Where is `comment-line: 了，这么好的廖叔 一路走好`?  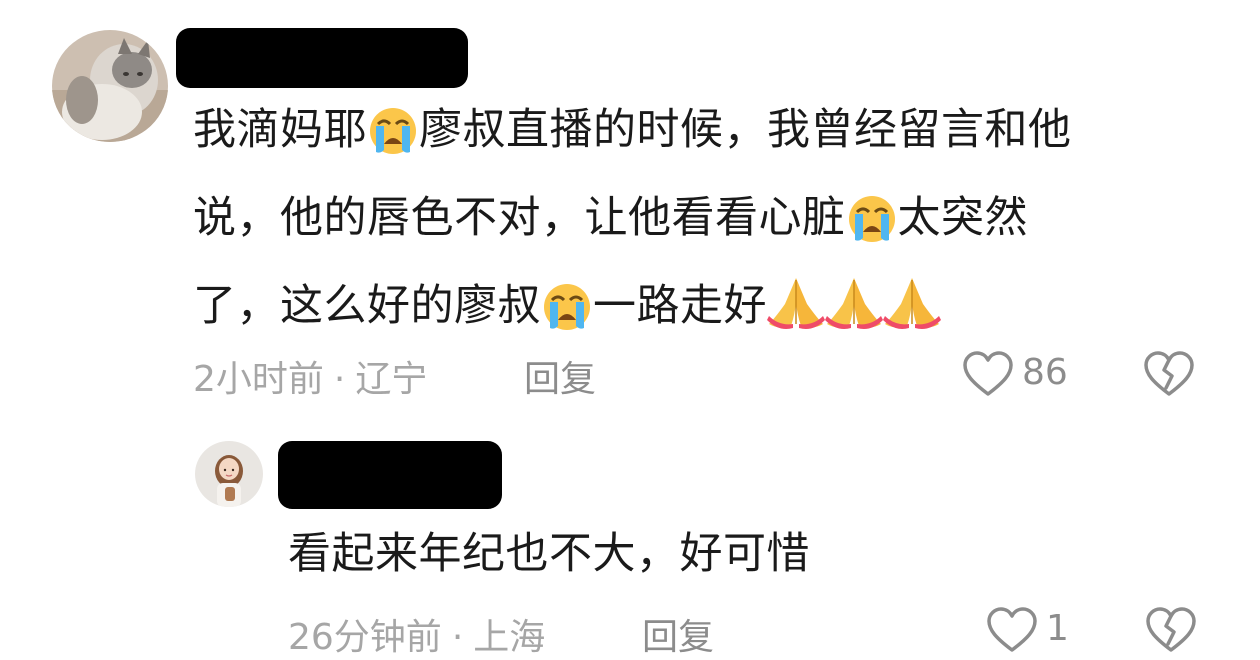 comment-line: 了，这么好的廖叔 一路走好 is located at coordinates (632, 306).